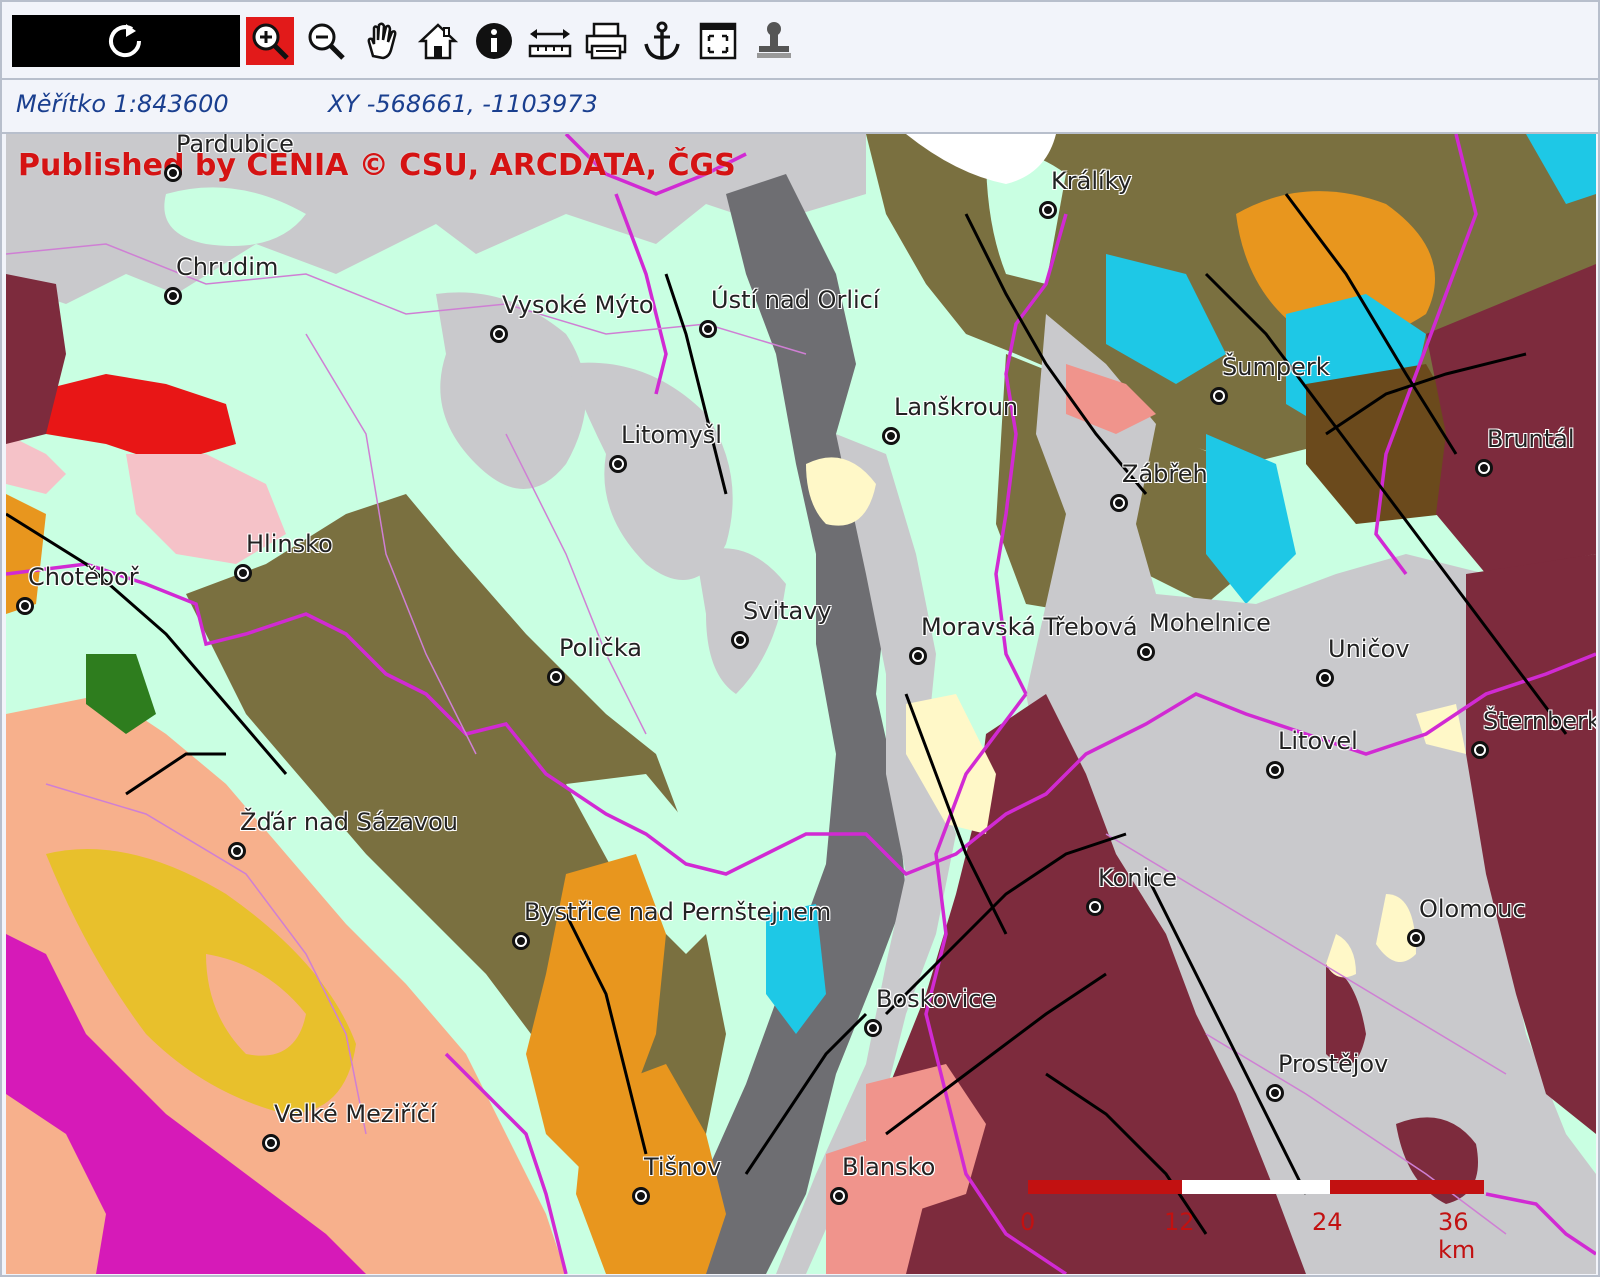 Image resolution: width=1600 pixels, height=1277 pixels. I want to click on city-marker: Šternberk, so click(1533, 733).